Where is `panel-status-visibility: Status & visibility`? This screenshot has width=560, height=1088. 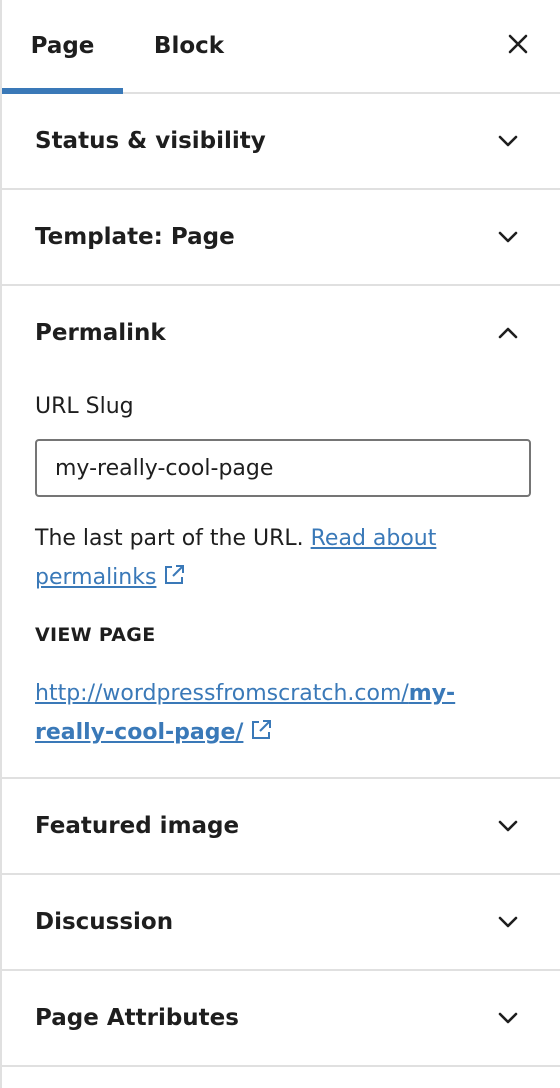
panel-status-visibility: Status & visibility is located at coordinates (281, 142).